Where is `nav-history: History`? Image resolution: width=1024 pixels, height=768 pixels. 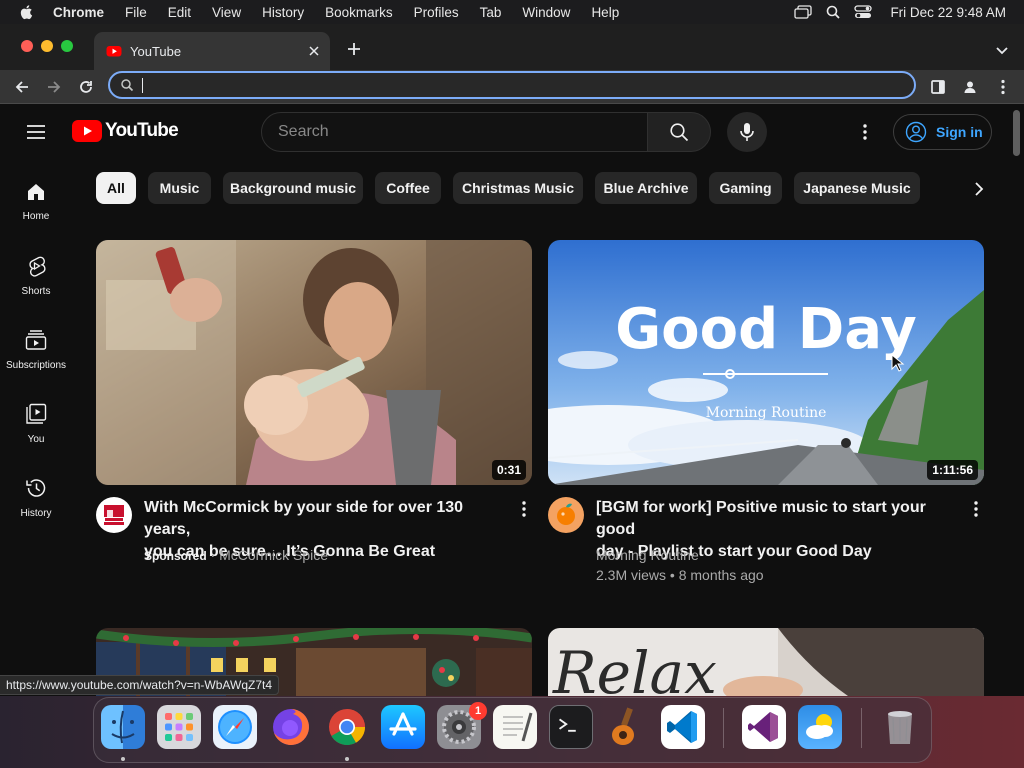 nav-history: History is located at coordinates (36, 511).